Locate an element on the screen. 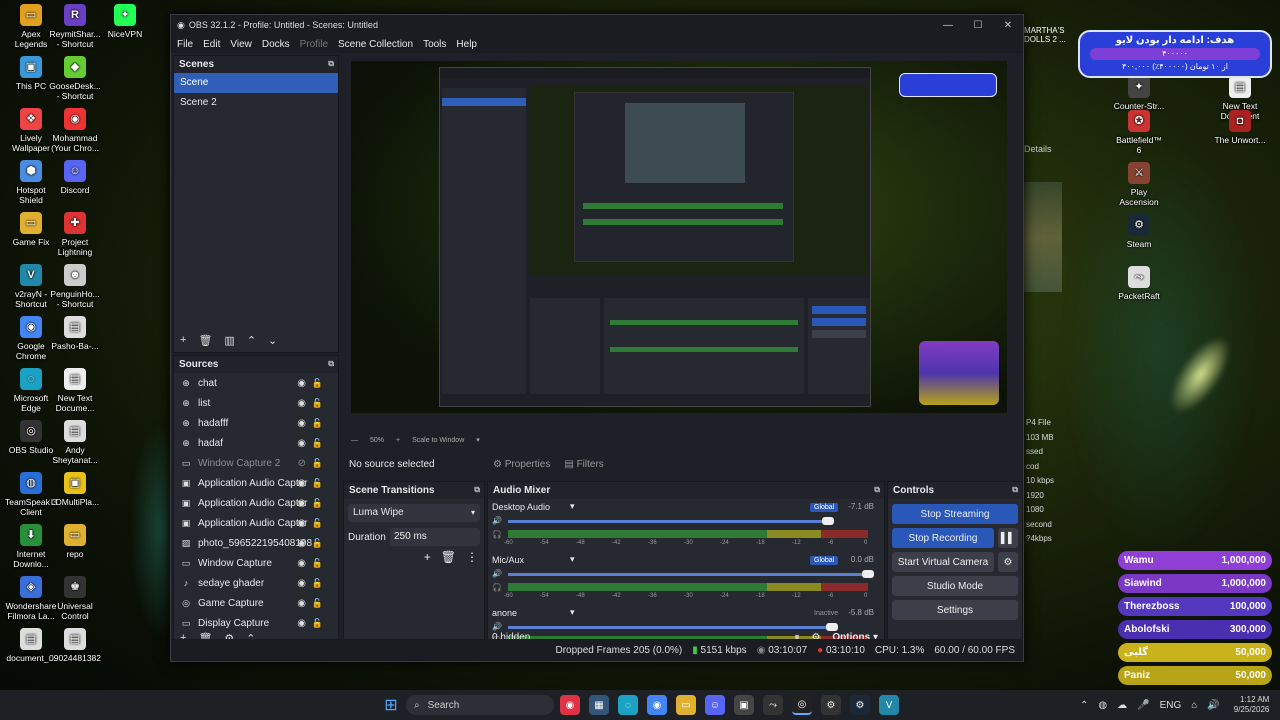 The width and height of the screenshot is (1280, 720). clock: 1:12 AM 9/25/2026 is located at coordinates (1252, 705).